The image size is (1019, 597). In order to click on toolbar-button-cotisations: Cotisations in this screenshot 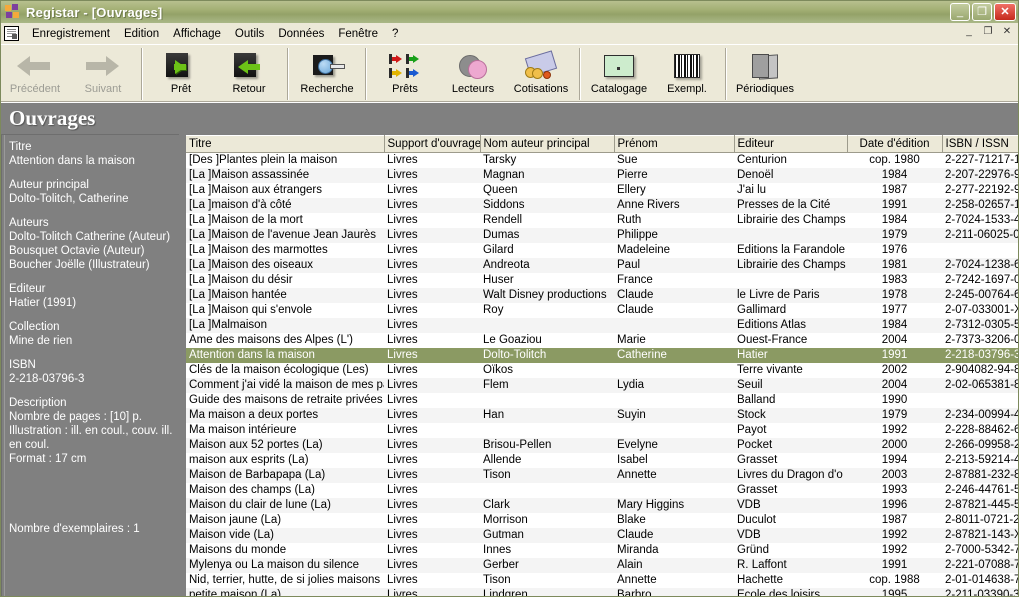, I will do `click(541, 74)`.